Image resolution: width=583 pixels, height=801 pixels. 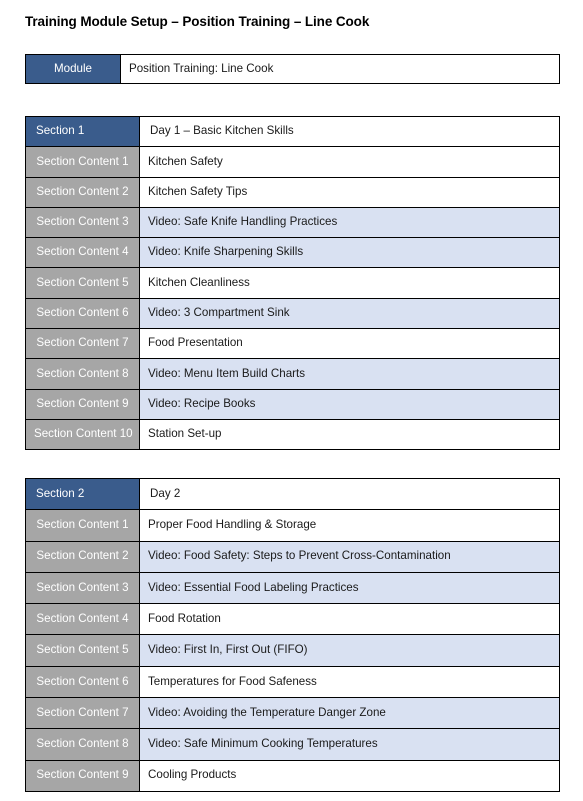 What do you see at coordinates (349, 588) in the screenshot?
I see `section-content-value: Video: Essential Food Labeling Practices` at bounding box center [349, 588].